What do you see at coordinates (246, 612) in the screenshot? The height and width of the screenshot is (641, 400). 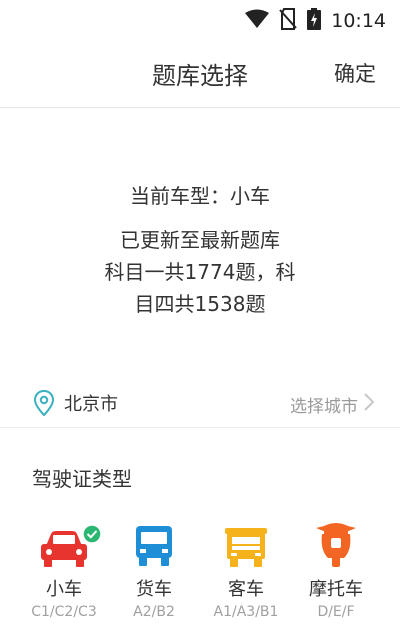 I see `vehicle-code: A1/A3/B1` at bounding box center [246, 612].